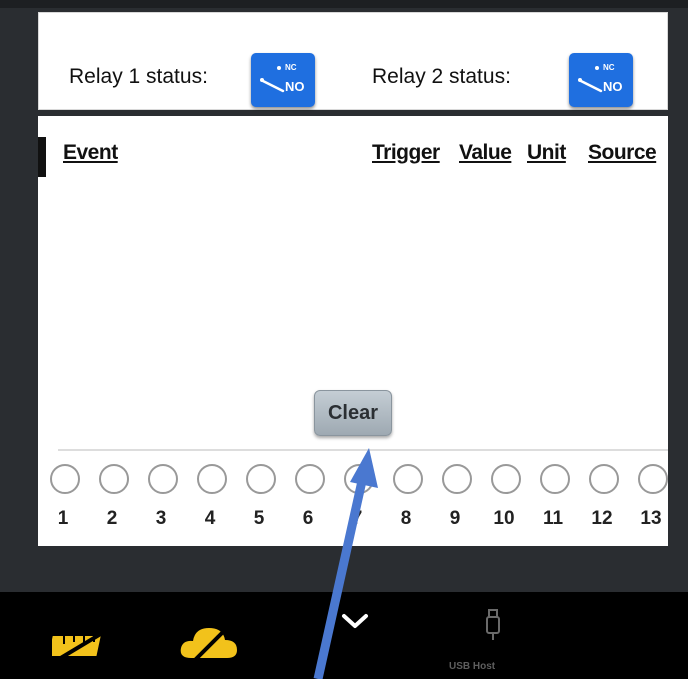 The image size is (688, 679). What do you see at coordinates (441, 76) in the screenshot?
I see `relay-2-label: Relay 2 status:` at bounding box center [441, 76].